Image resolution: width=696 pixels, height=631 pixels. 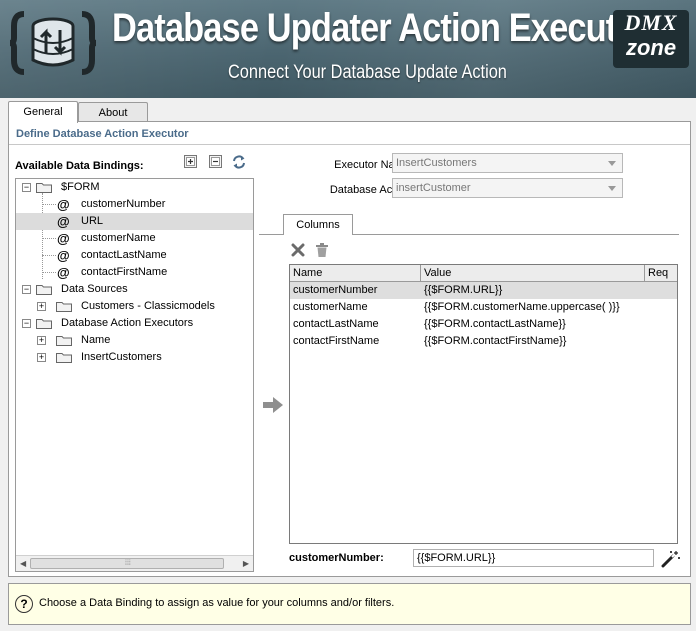 What do you see at coordinates (123, 204) in the screenshot?
I see `tree-item-label: customerNumber` at bounding box center [123, 204].